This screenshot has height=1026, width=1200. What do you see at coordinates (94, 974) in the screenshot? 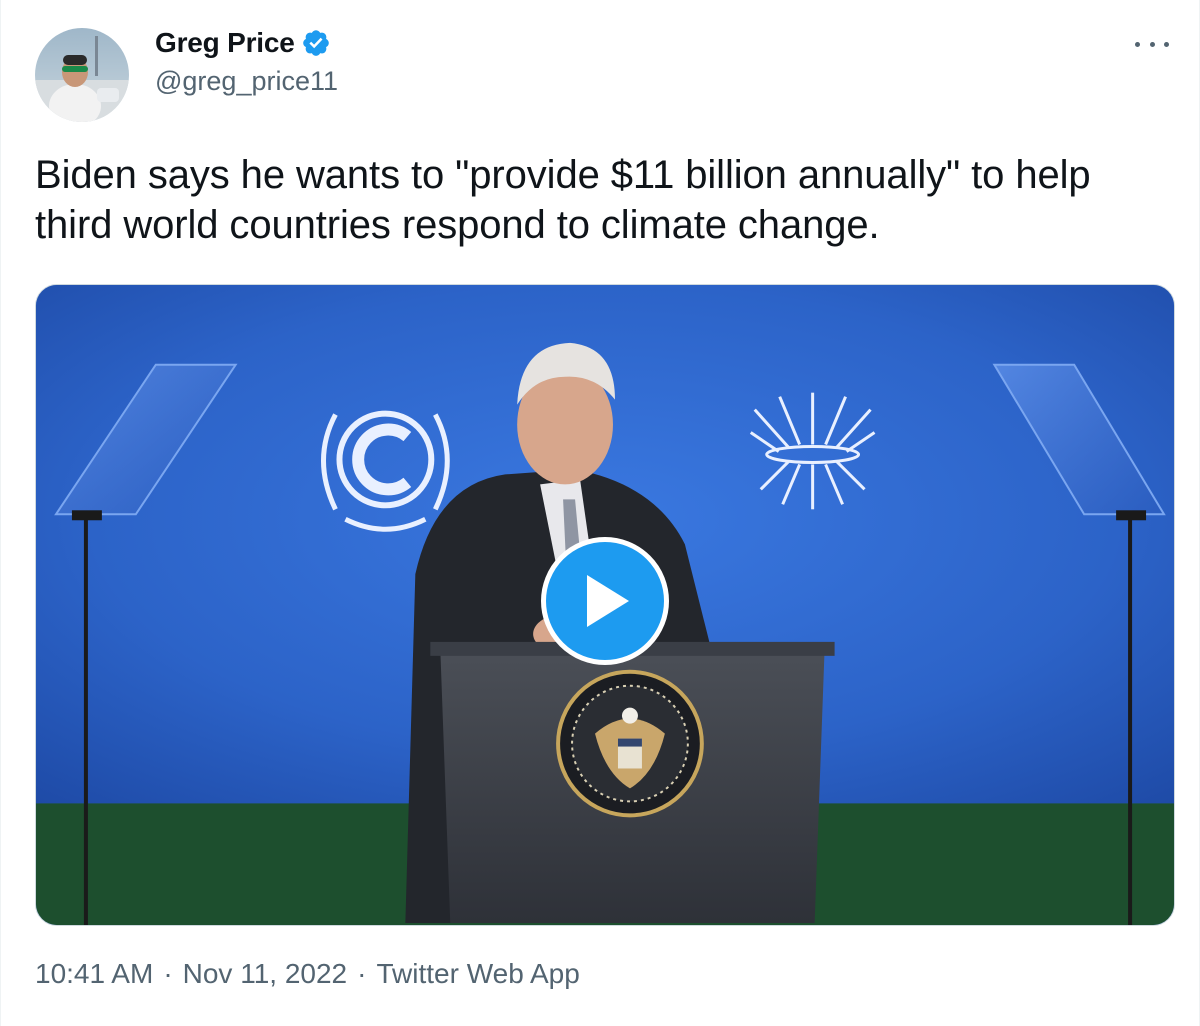
I see `tweet-time: 10:41 AM` at bounding box center [94, 974].